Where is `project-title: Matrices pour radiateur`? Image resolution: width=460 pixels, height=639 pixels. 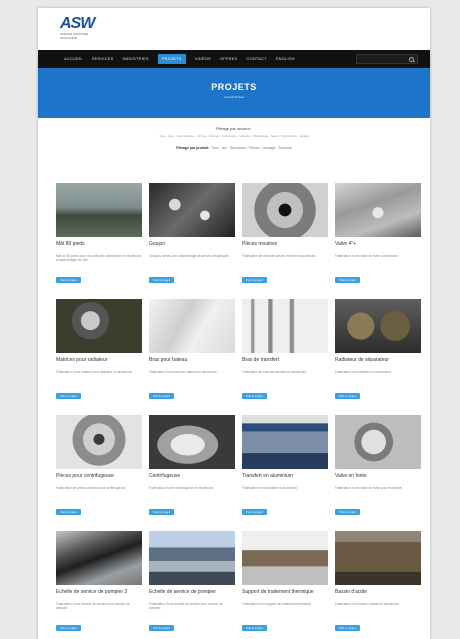
project-title: Matrices pour radiateur is located at coordinates (99, 363).